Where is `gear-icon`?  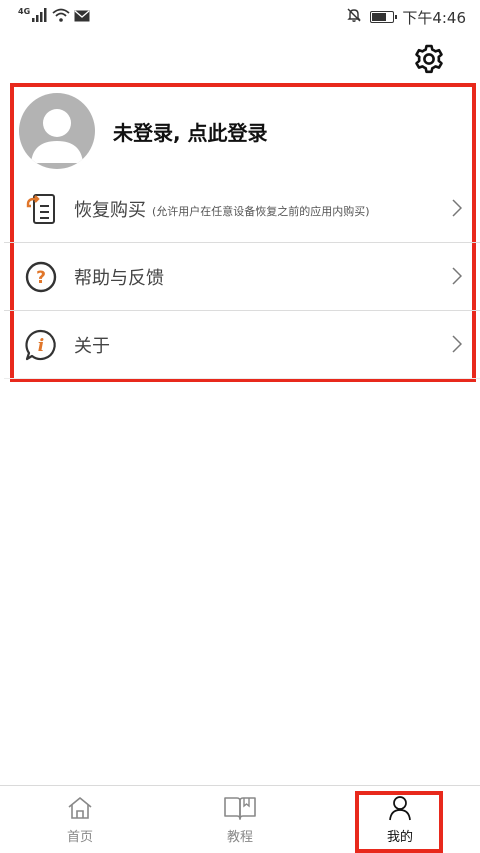 gear-icon is located at coordinates (429, 61).